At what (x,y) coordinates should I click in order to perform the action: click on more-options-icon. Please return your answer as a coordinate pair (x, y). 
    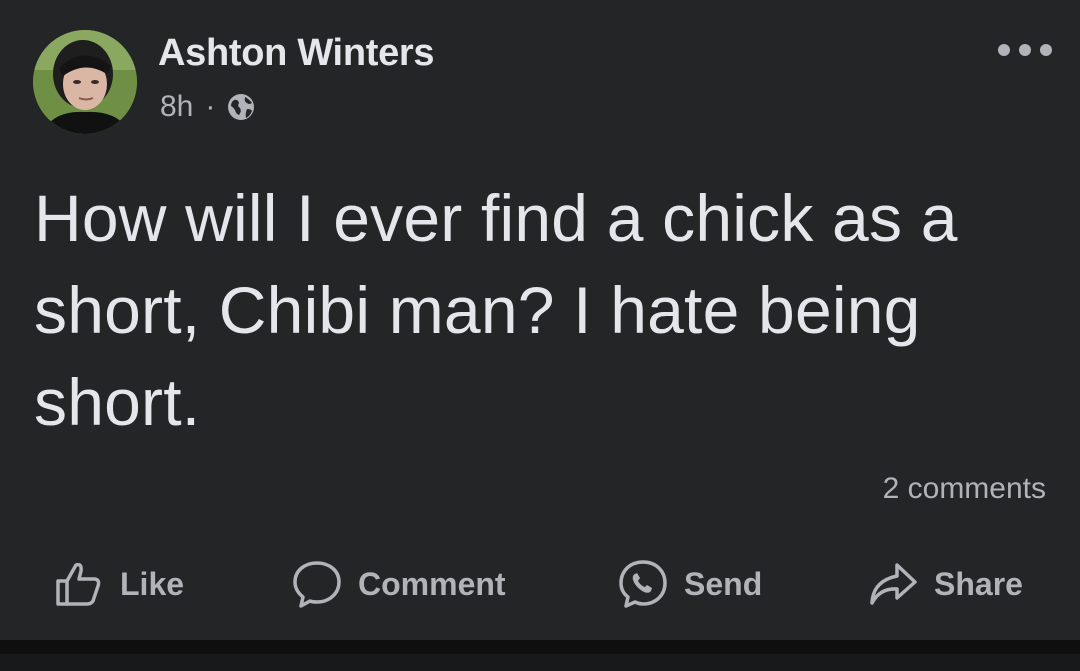
    Looking at the image, I should click on (1025, 50).